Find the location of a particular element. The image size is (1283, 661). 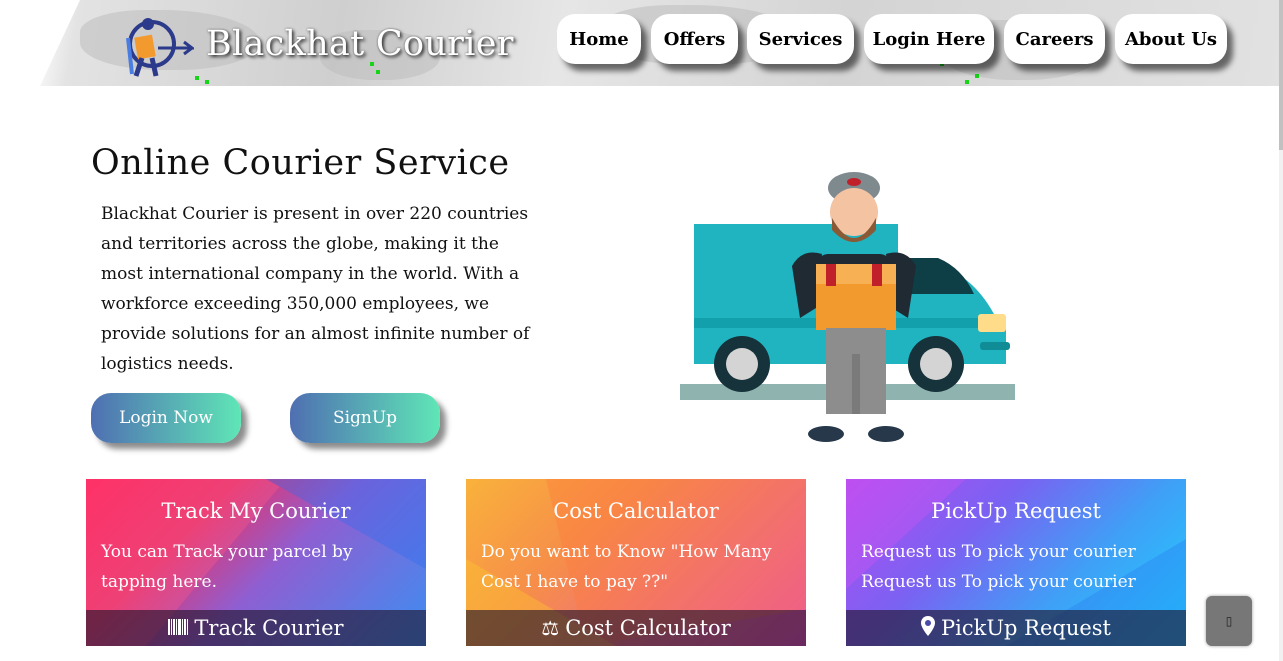

map-marker-icon is located at coordinates (928, 628).